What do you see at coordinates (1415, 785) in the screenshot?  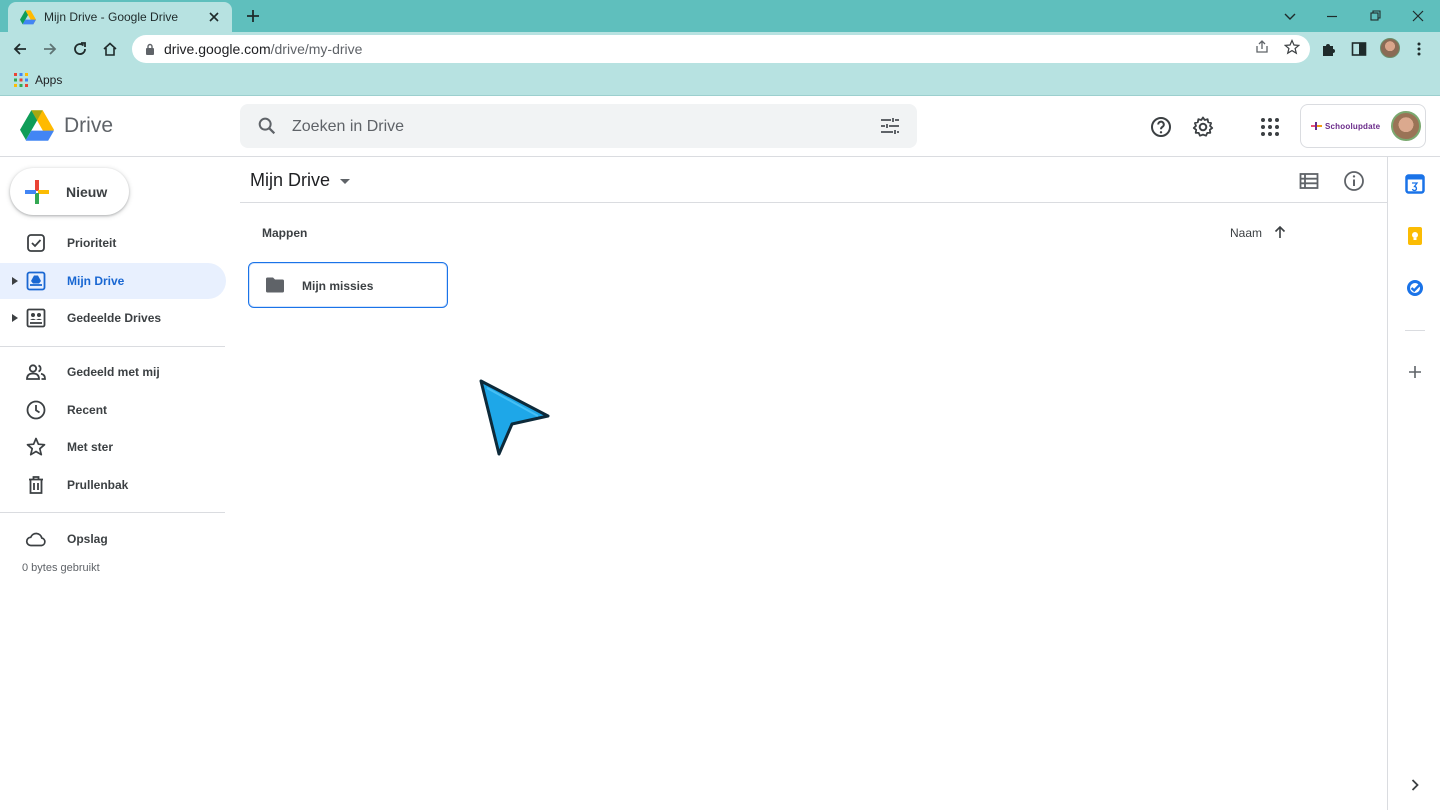 I see `collapse-panel-chevron-icon` at bounding box center [1415, 785].